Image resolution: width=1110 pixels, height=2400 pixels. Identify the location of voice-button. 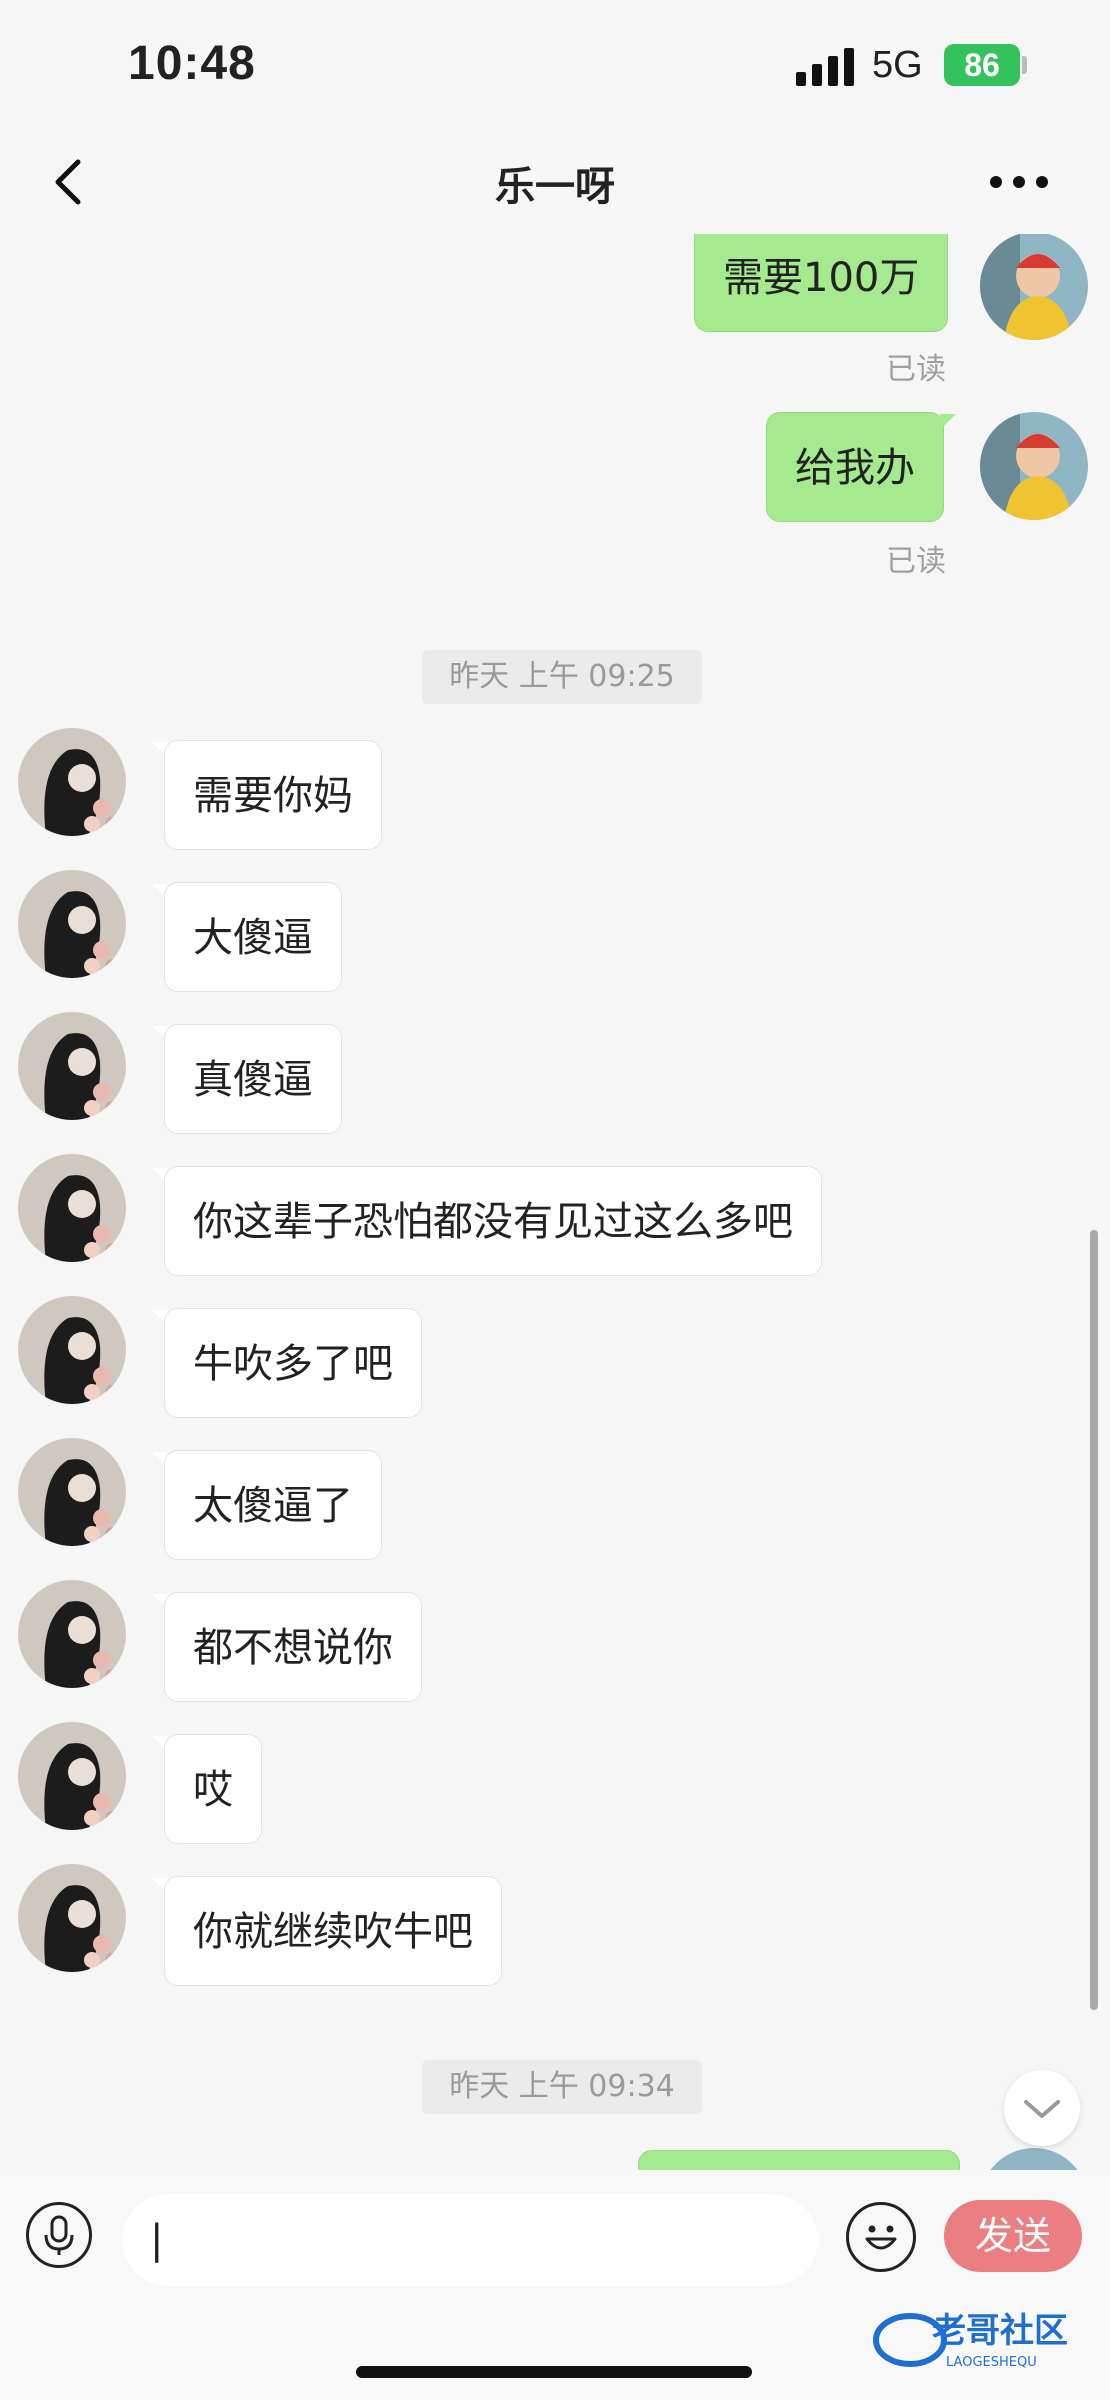
(59, 2235).